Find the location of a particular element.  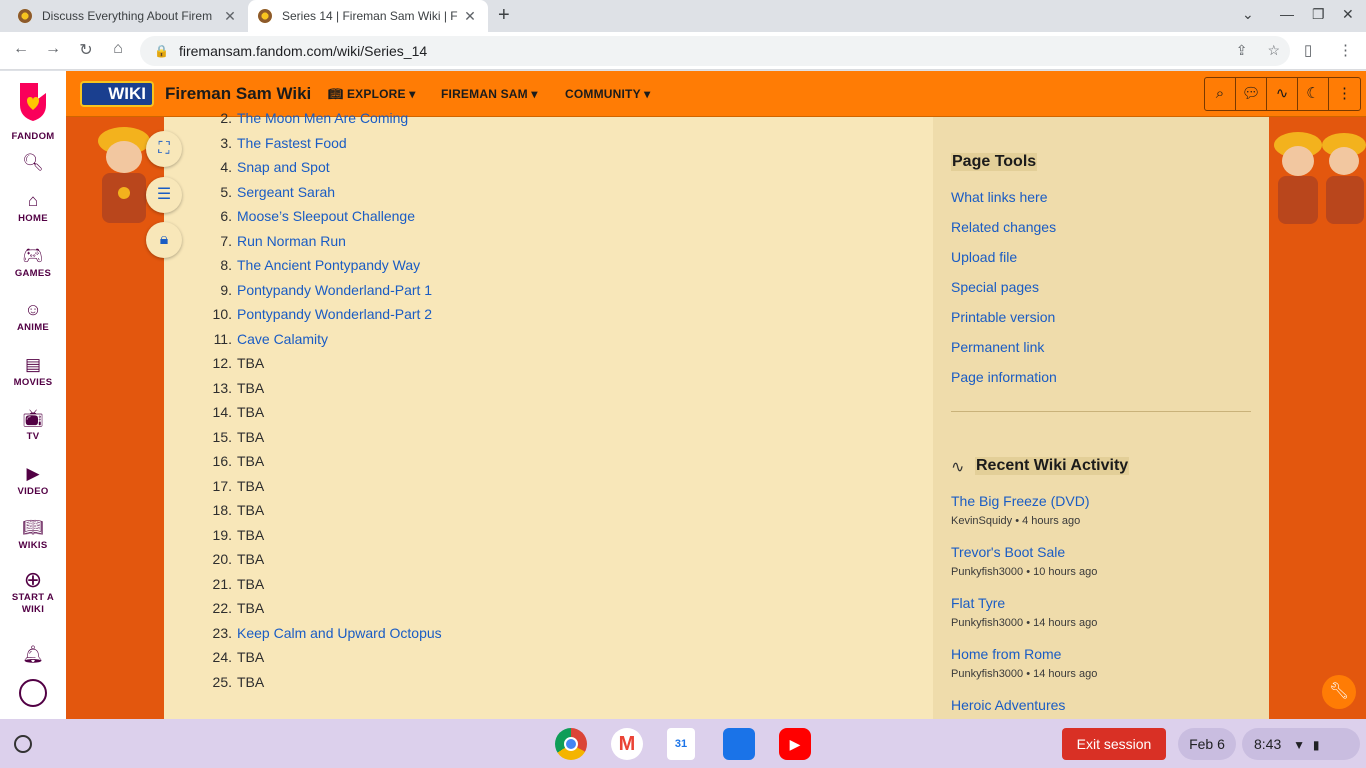

episode-number: 4. is located at coordinates (226, 167).